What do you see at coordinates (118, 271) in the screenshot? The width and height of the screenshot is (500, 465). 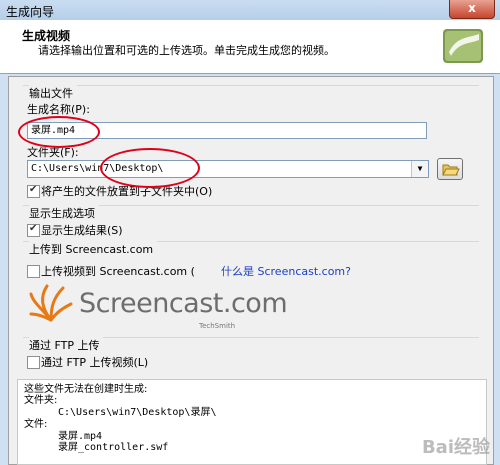 I see `screencast-upload-label: 上传视频到 Screencast.com (` at bounding box center [118, 271].